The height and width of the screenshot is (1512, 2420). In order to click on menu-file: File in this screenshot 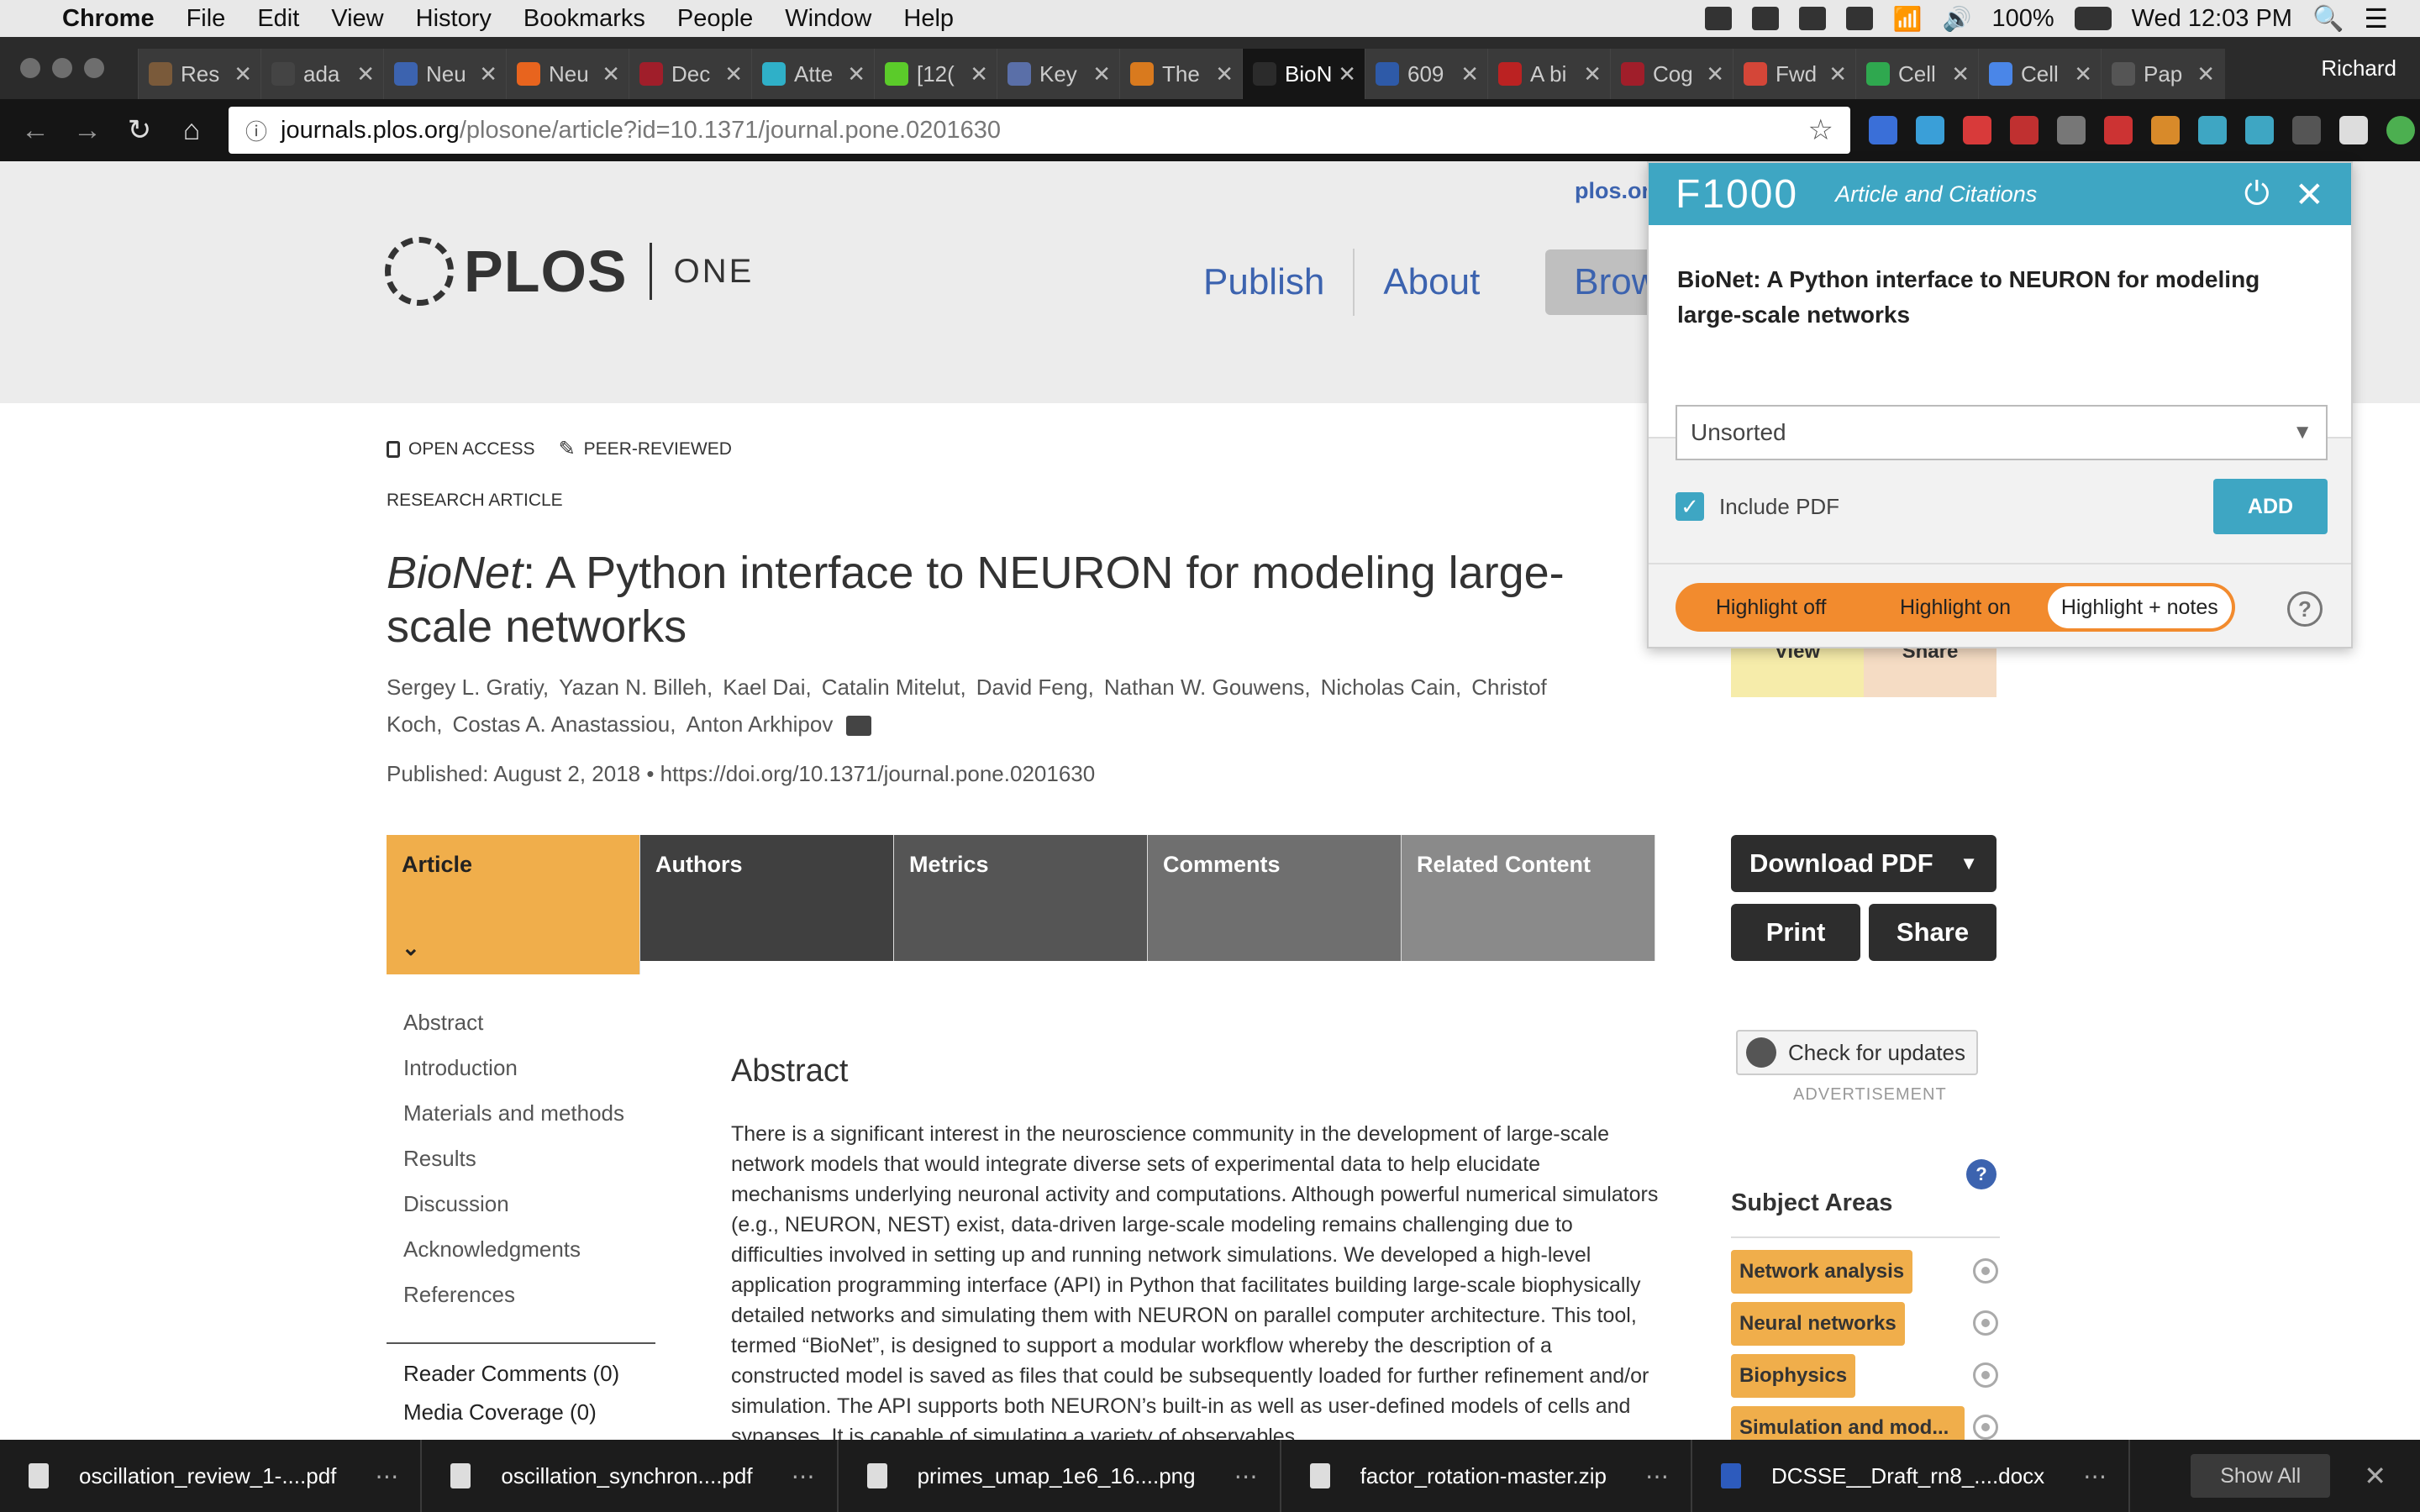, I will do `click(206, 19)`.